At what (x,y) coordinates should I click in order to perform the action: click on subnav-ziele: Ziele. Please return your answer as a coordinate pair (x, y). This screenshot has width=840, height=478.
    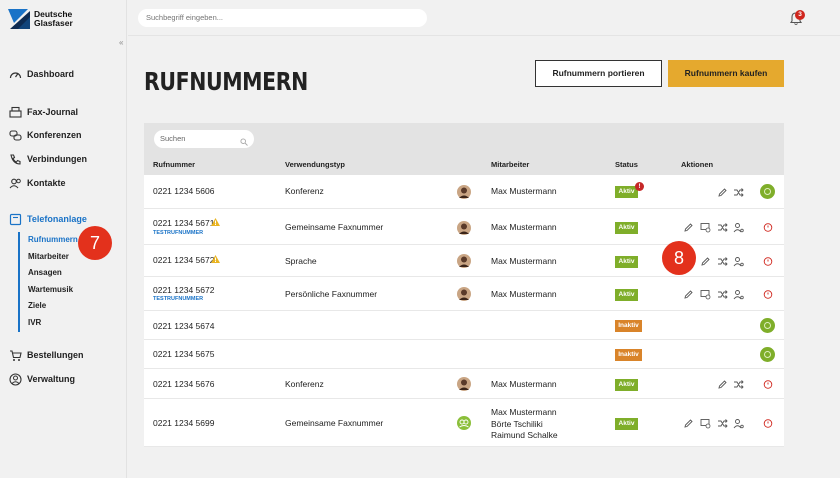
    Looking at the image, I should click on (53, 306).